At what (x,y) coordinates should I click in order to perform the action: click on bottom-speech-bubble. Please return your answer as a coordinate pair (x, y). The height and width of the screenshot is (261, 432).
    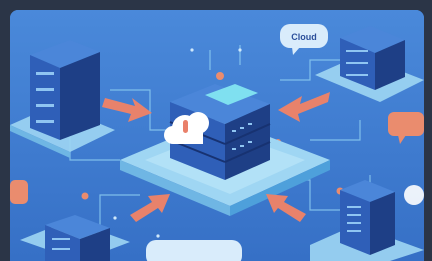
    Looking at the image, I should click on (194, 250).